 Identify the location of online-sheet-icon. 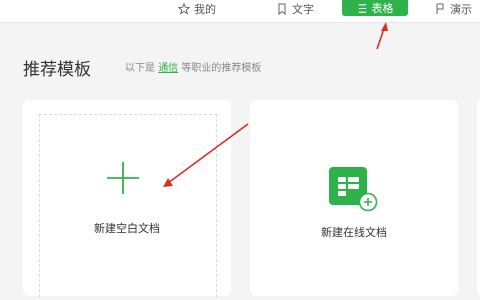
(353, 189).